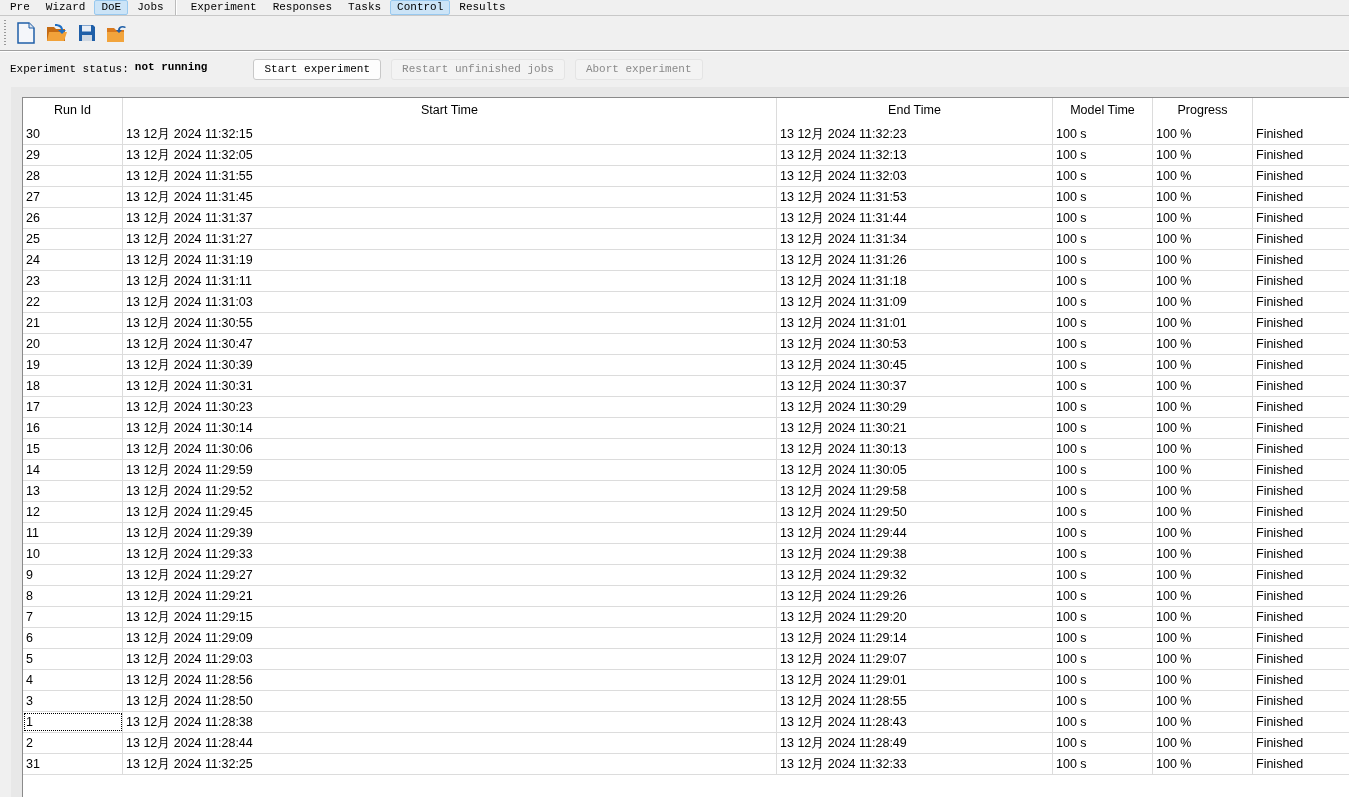 The width and height of the screenshot is (1349, 797). What do you see at coordinates (1203, 111) in the screenshot?
I see `column-header: Progress` at bounding box center [1203, 111].